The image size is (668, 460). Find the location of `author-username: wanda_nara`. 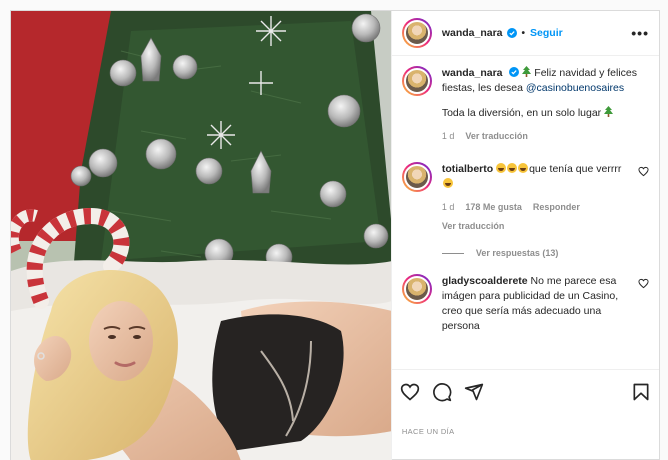

author-username: wanda_nara is located at coordinates (472, 33).